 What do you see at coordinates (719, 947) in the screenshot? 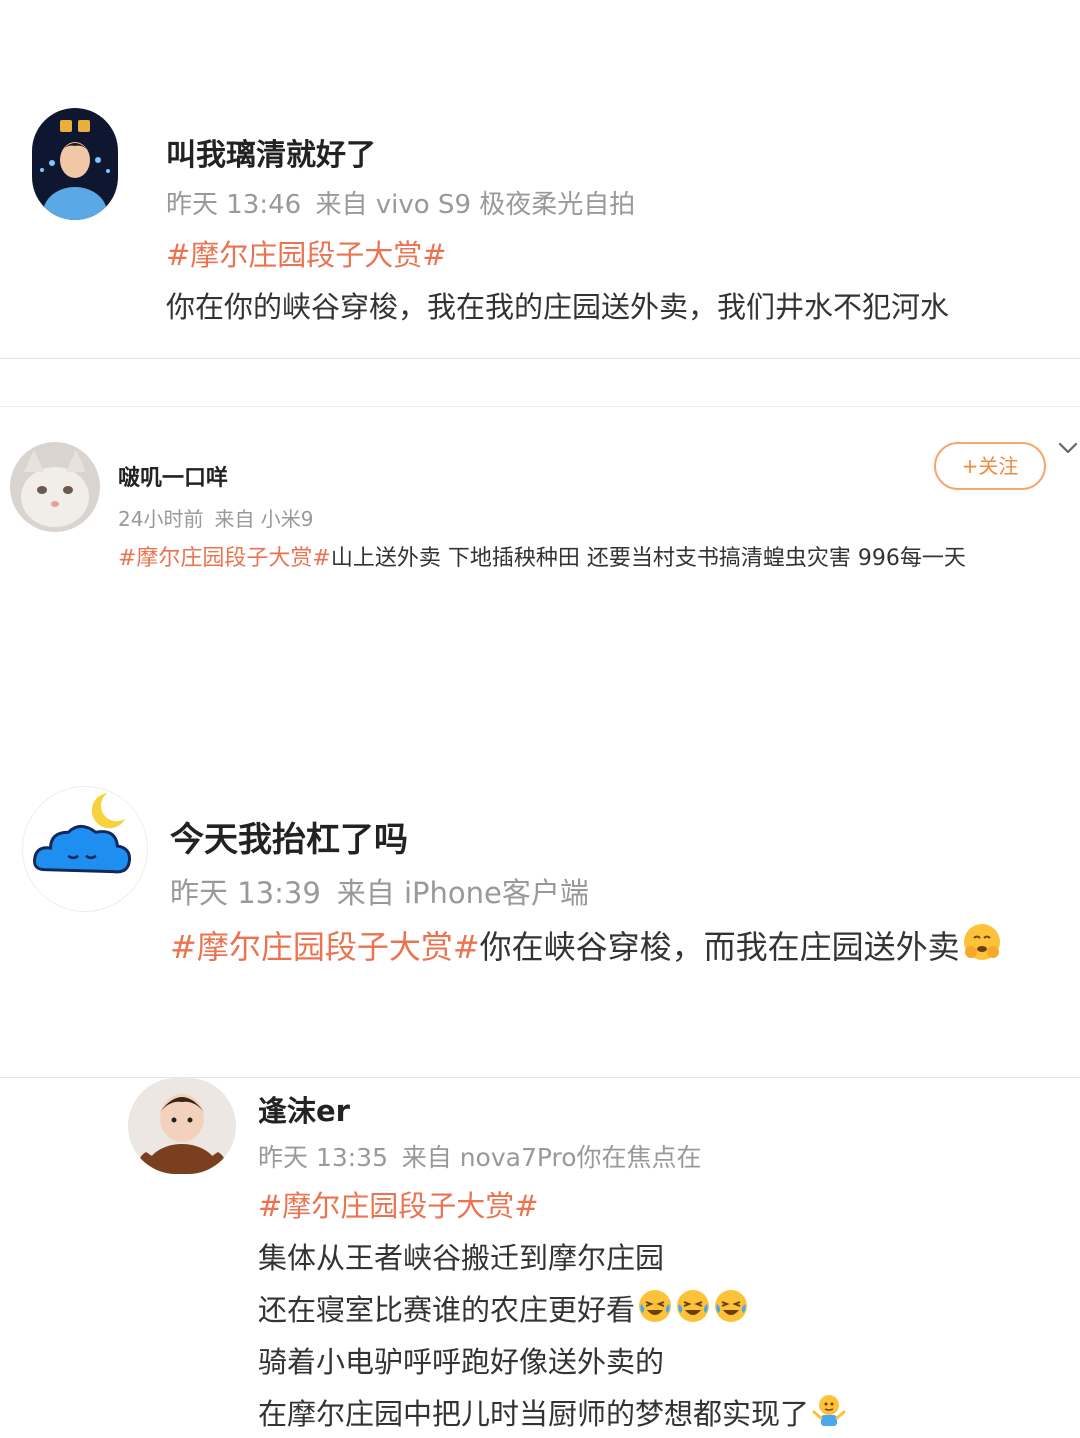
I see `post-body: 你在峡谷穿梭，而我在庄园送外卖` at bounding box center [719, 947].